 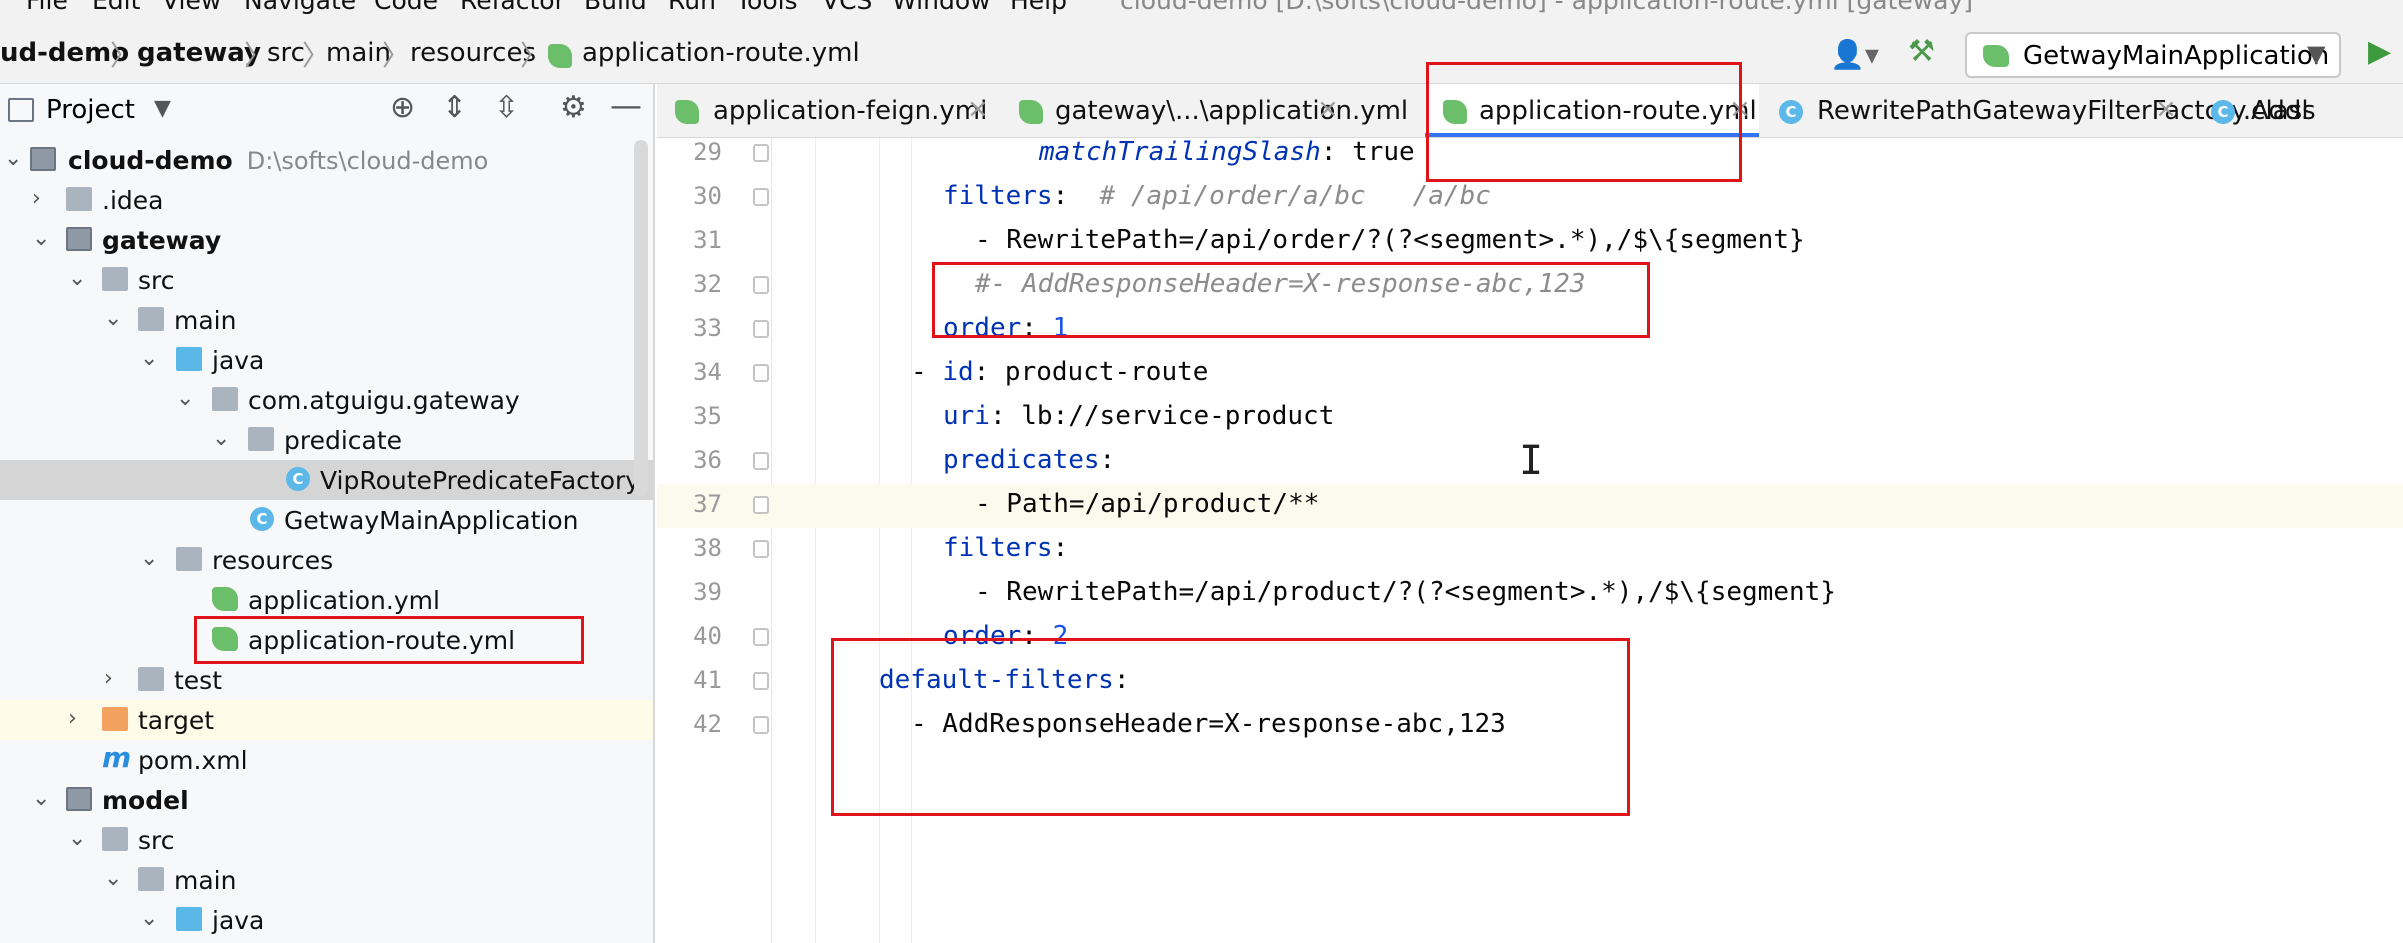 What do you see at coordinates (326, 600) in the screenshot?
I see `tree-item-application-yml: application.yml` at bounding box center [326, 600].